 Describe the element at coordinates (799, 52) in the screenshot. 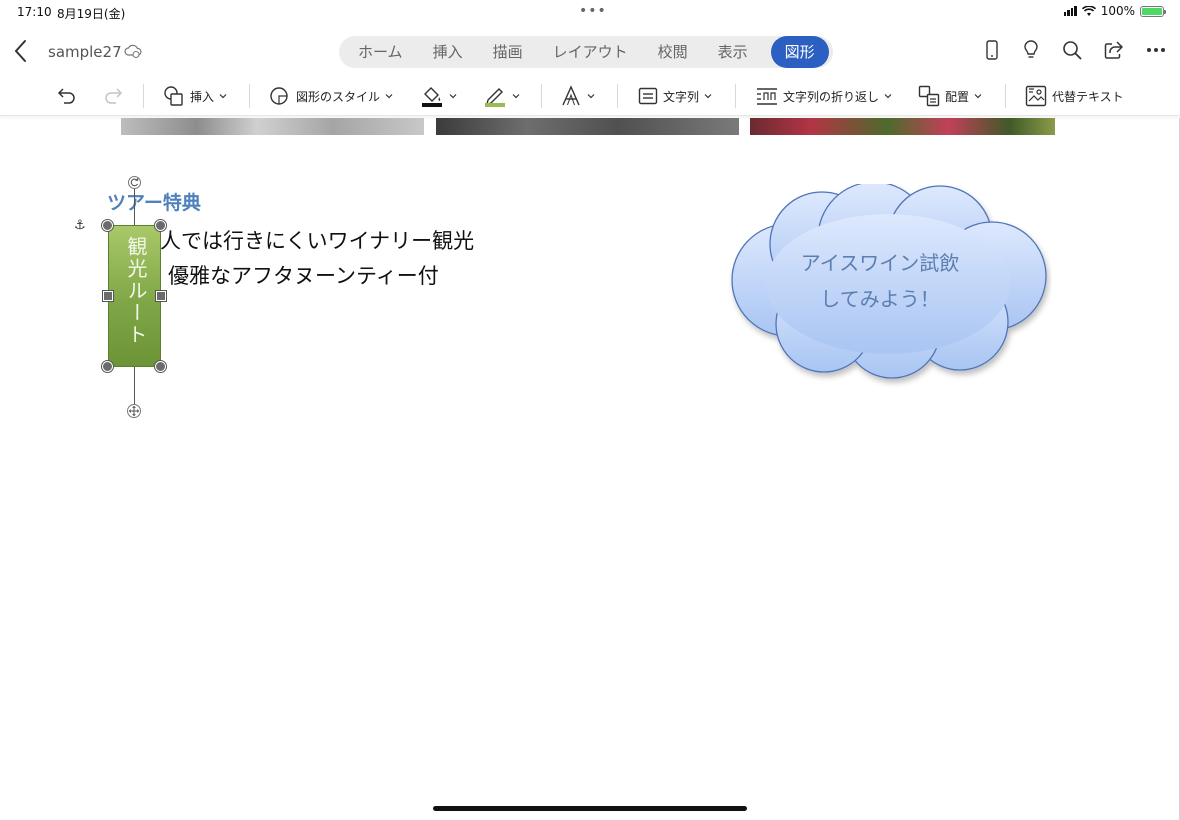

I see `tab-shape: 図形` at that location.